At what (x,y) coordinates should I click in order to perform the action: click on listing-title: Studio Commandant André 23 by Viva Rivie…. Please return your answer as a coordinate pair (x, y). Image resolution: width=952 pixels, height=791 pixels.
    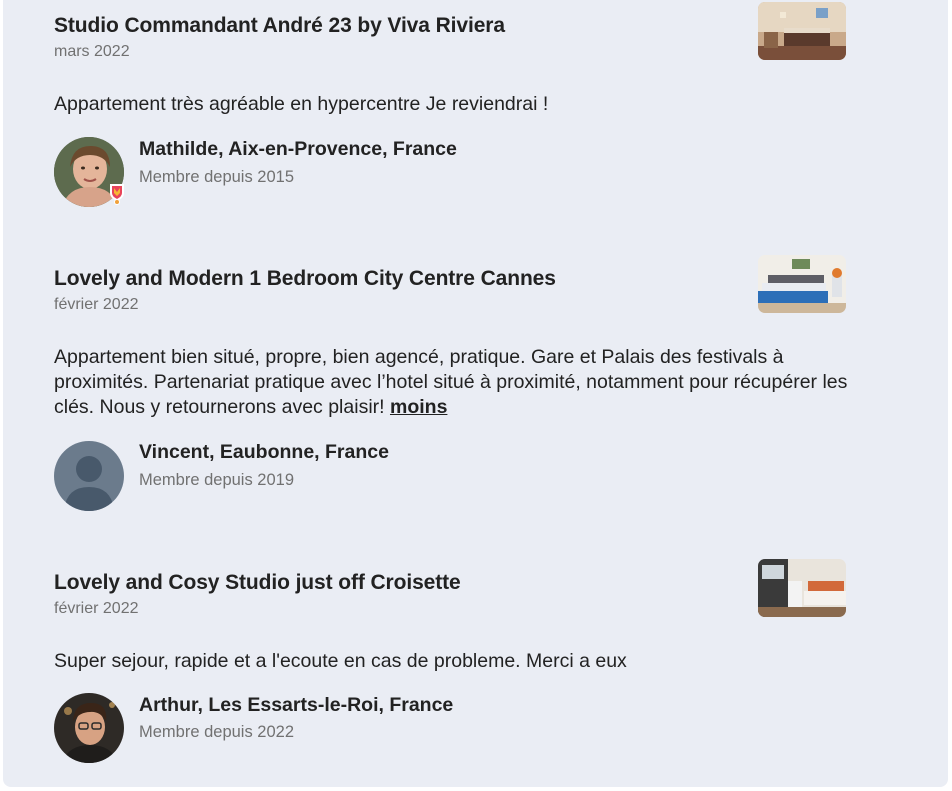
    Looking at the image, I should click on (279, 26).